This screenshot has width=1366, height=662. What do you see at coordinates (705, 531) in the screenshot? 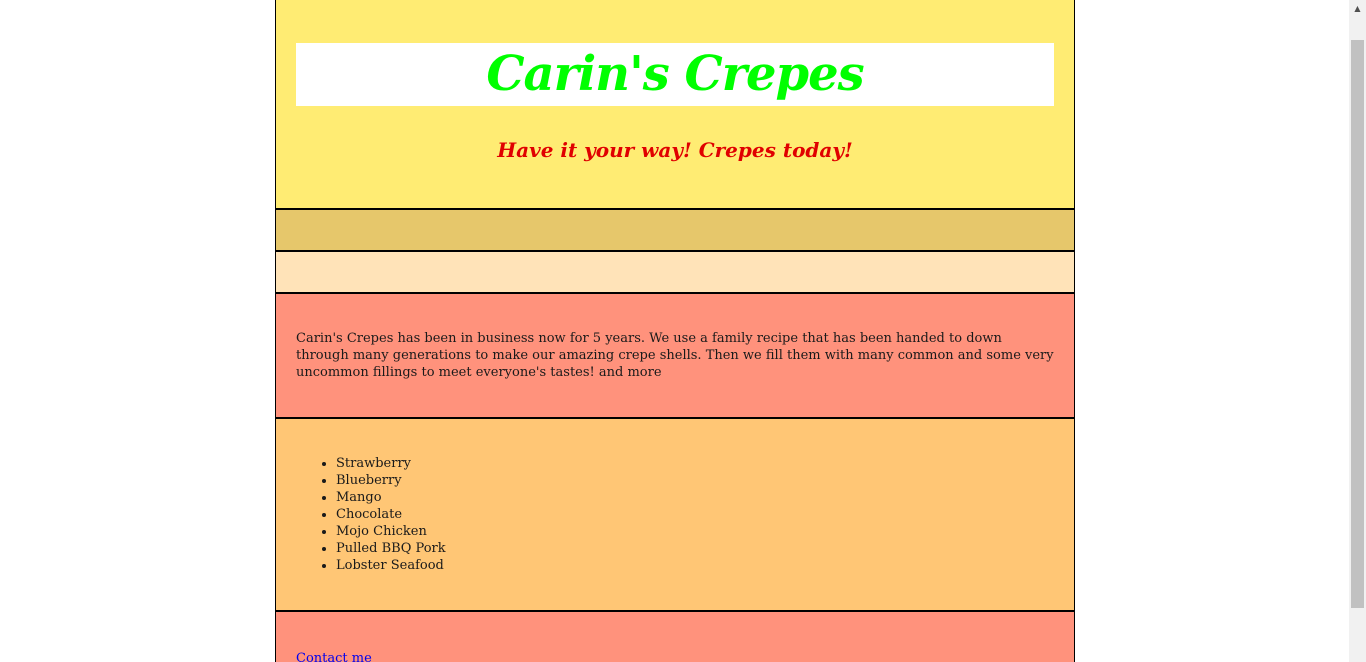
I see `filling-item: Mojo Chicken` at bounding box center [705, 531].